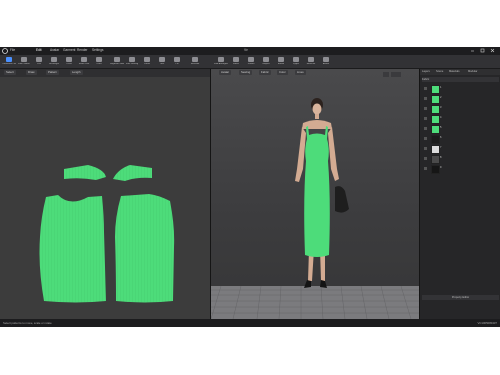 The height and width of the screenshot is (375, 500). Describe the element at coordinates (10, 72) in the screenshot. I see `pattern-select-button: Select` at that location.